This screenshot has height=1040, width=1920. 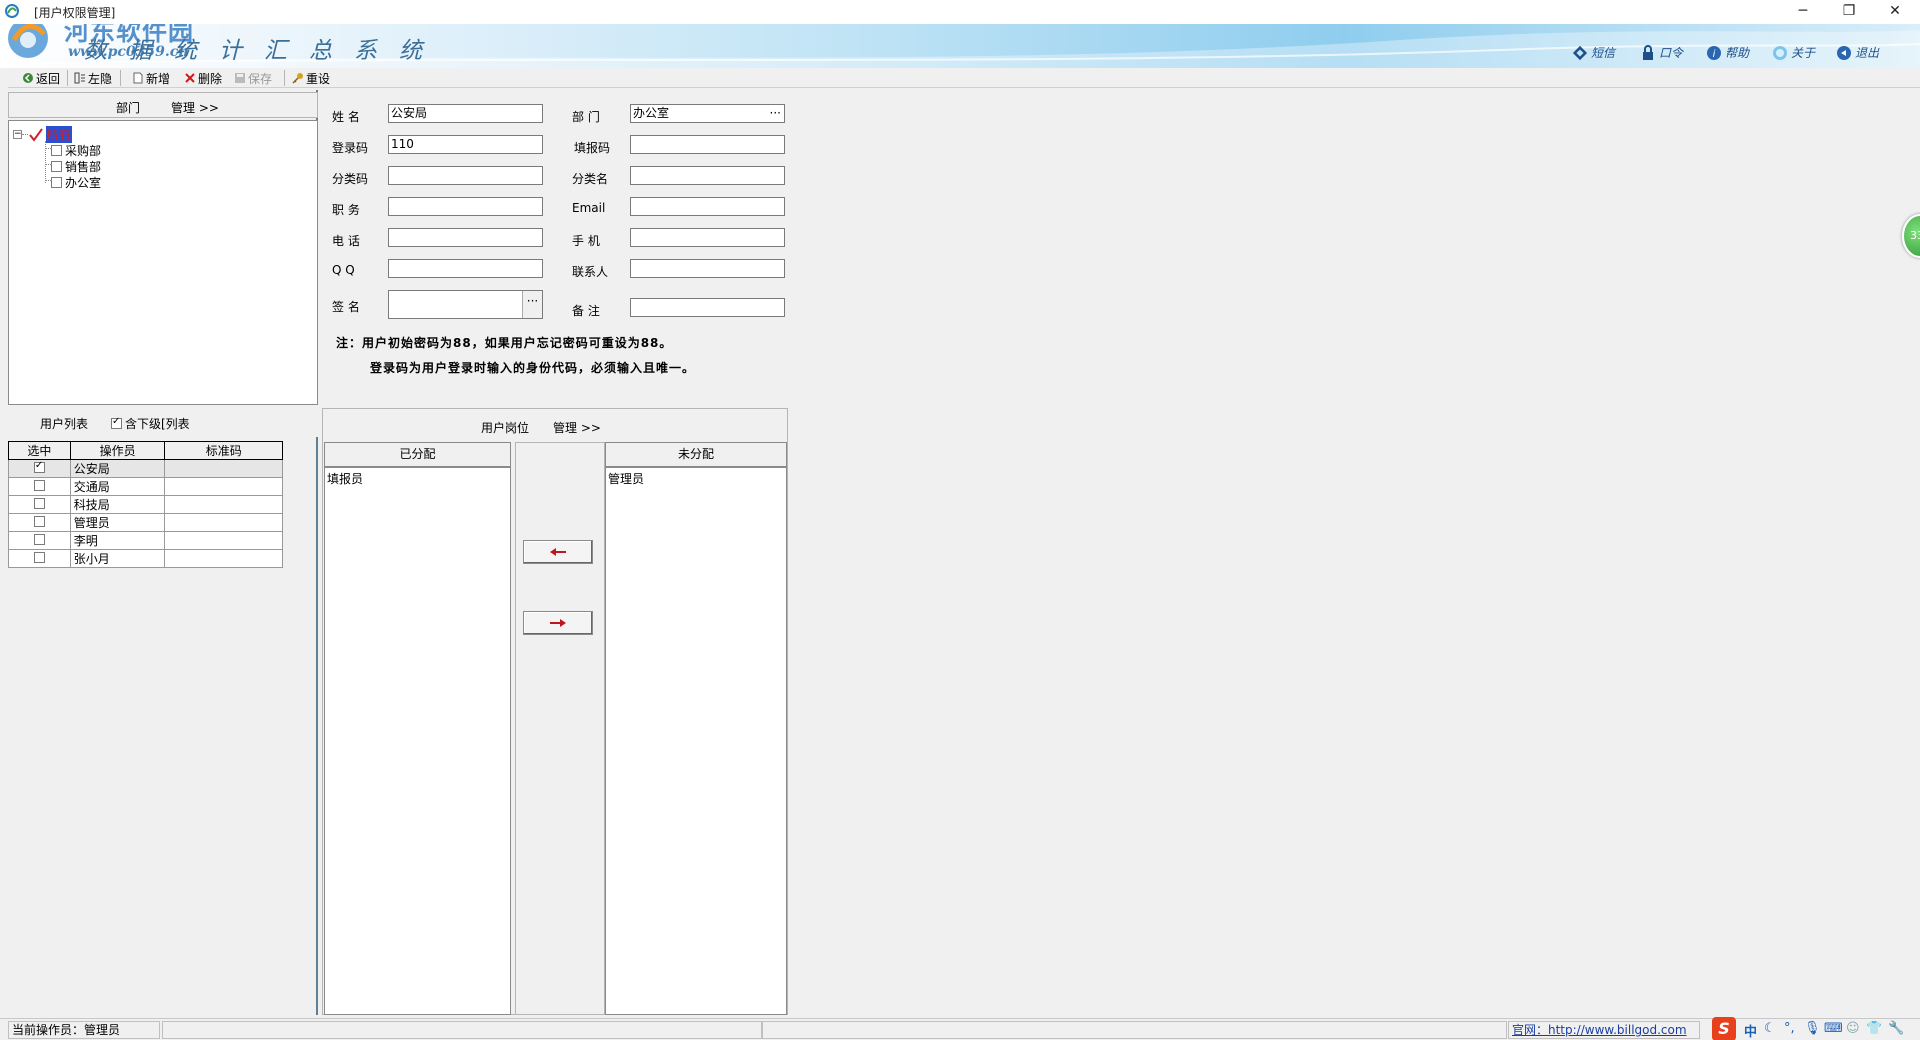 What do you see at coordinates (1793, 52) in the screenshot?
I see `about-link: 关于` at bounding box center [1793, 52].